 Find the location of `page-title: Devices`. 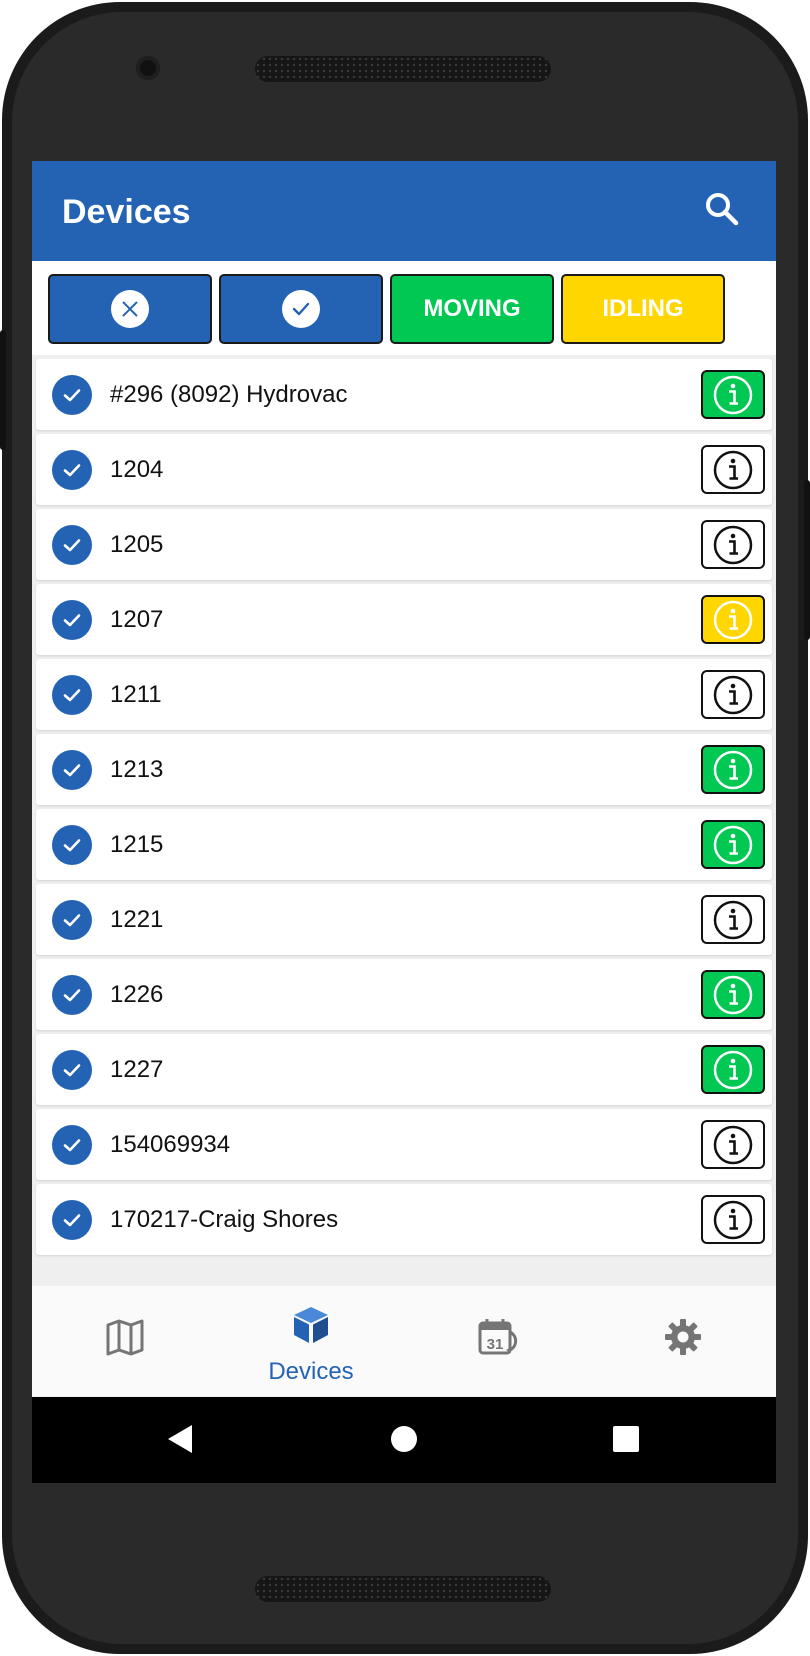

page-title: Devices is located at coordinates (126, 212).